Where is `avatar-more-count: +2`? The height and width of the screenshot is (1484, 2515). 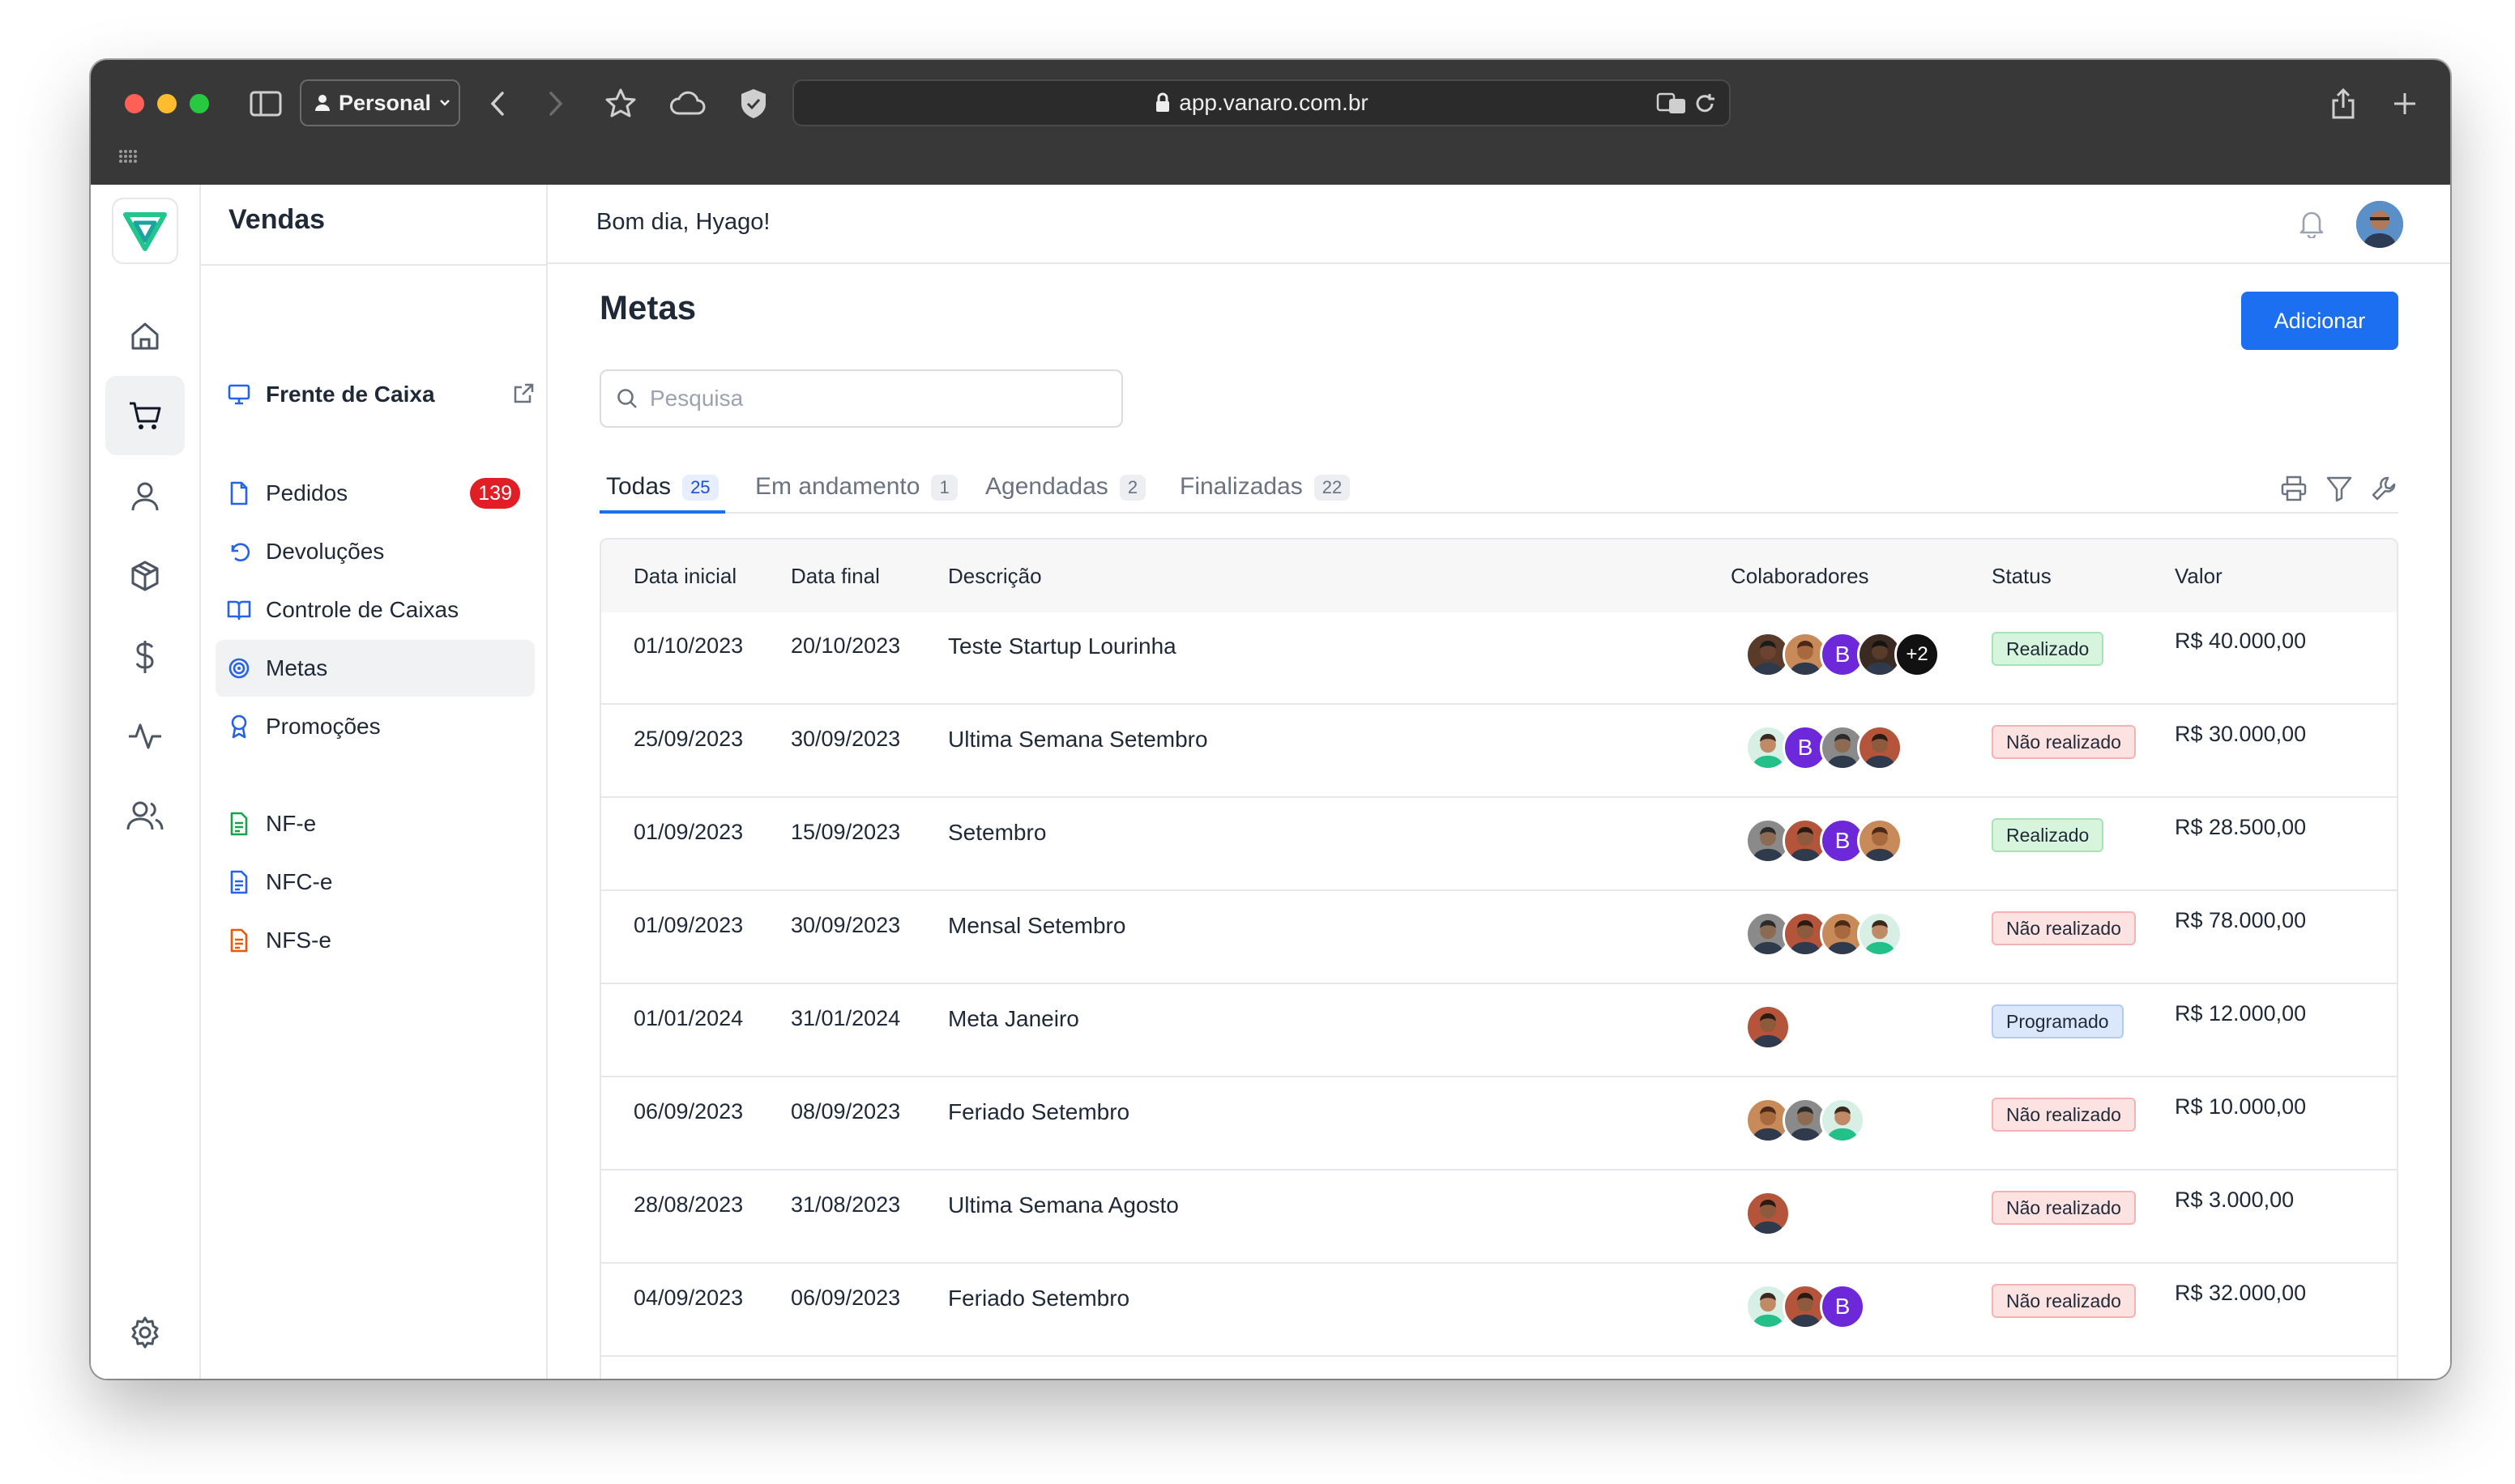 avatar-more-count: +2 is located at coordinates (1917, 654).